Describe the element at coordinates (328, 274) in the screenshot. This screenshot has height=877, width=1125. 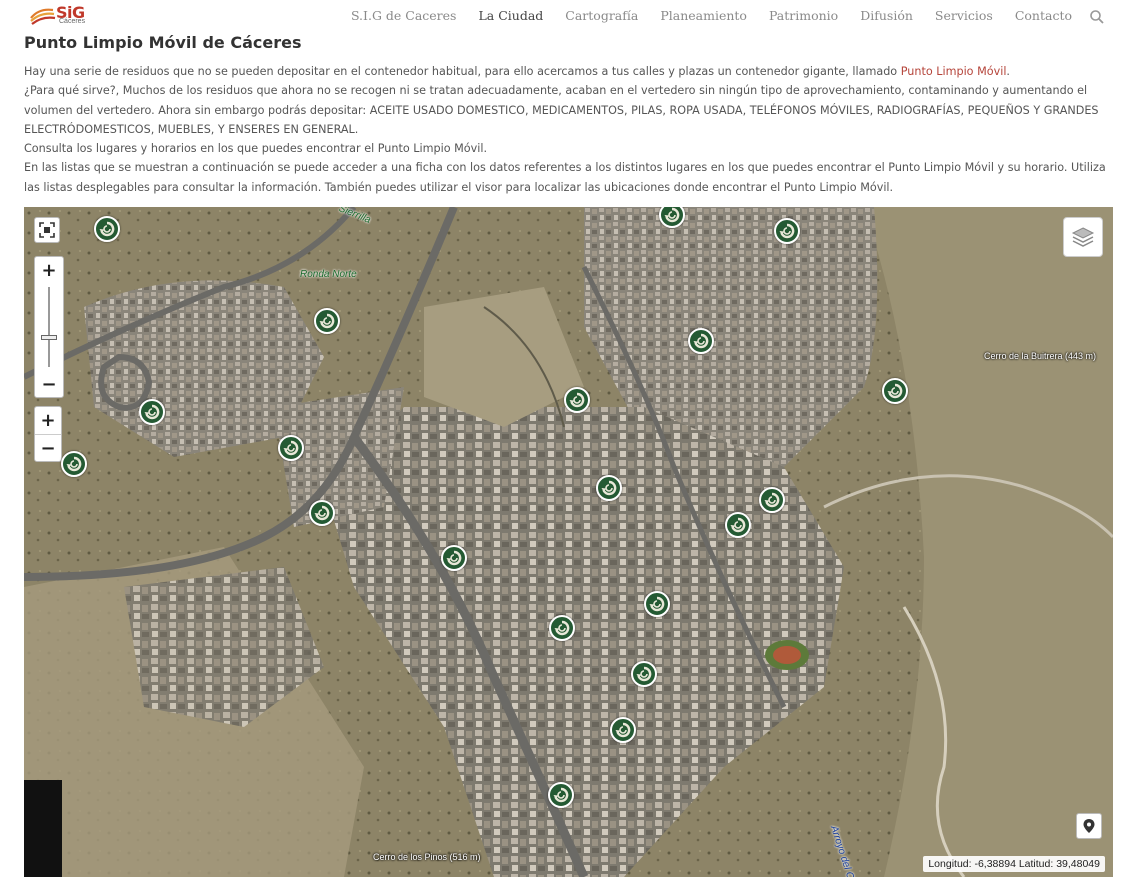
I see `label-ronda-norte: Ronda Norte` at that location.